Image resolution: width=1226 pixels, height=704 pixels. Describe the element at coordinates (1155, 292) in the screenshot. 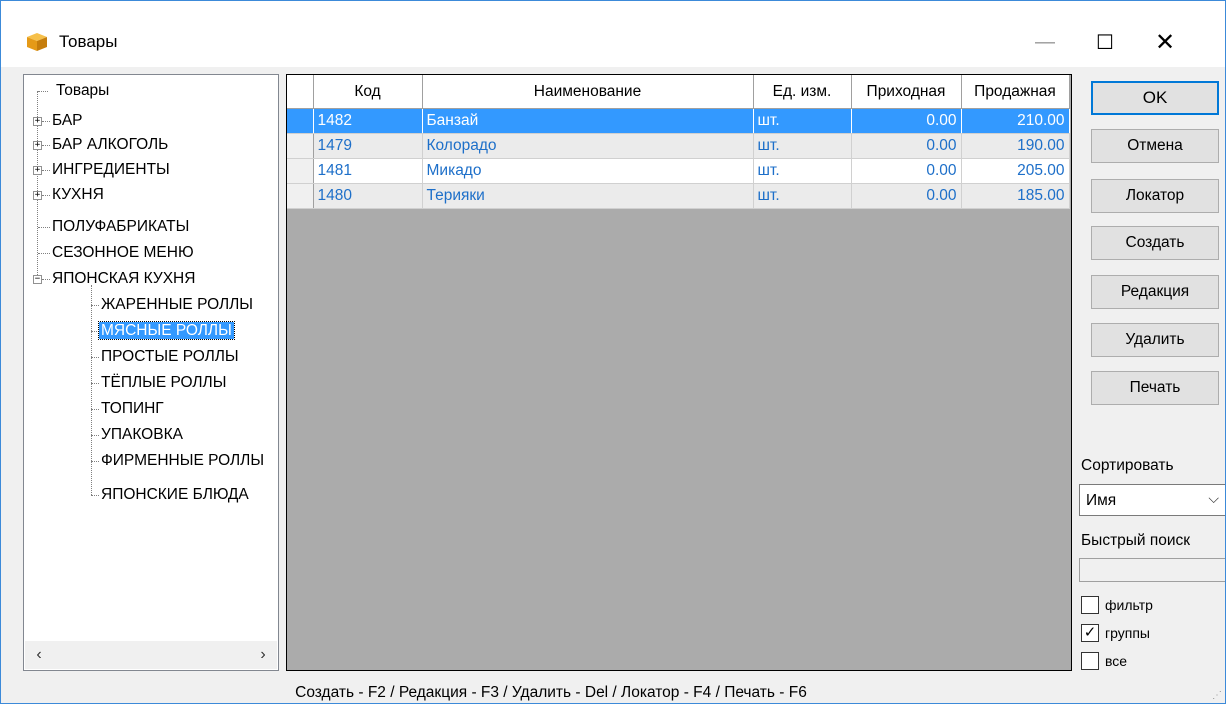

I see `edit-button: Редакция` at that location.